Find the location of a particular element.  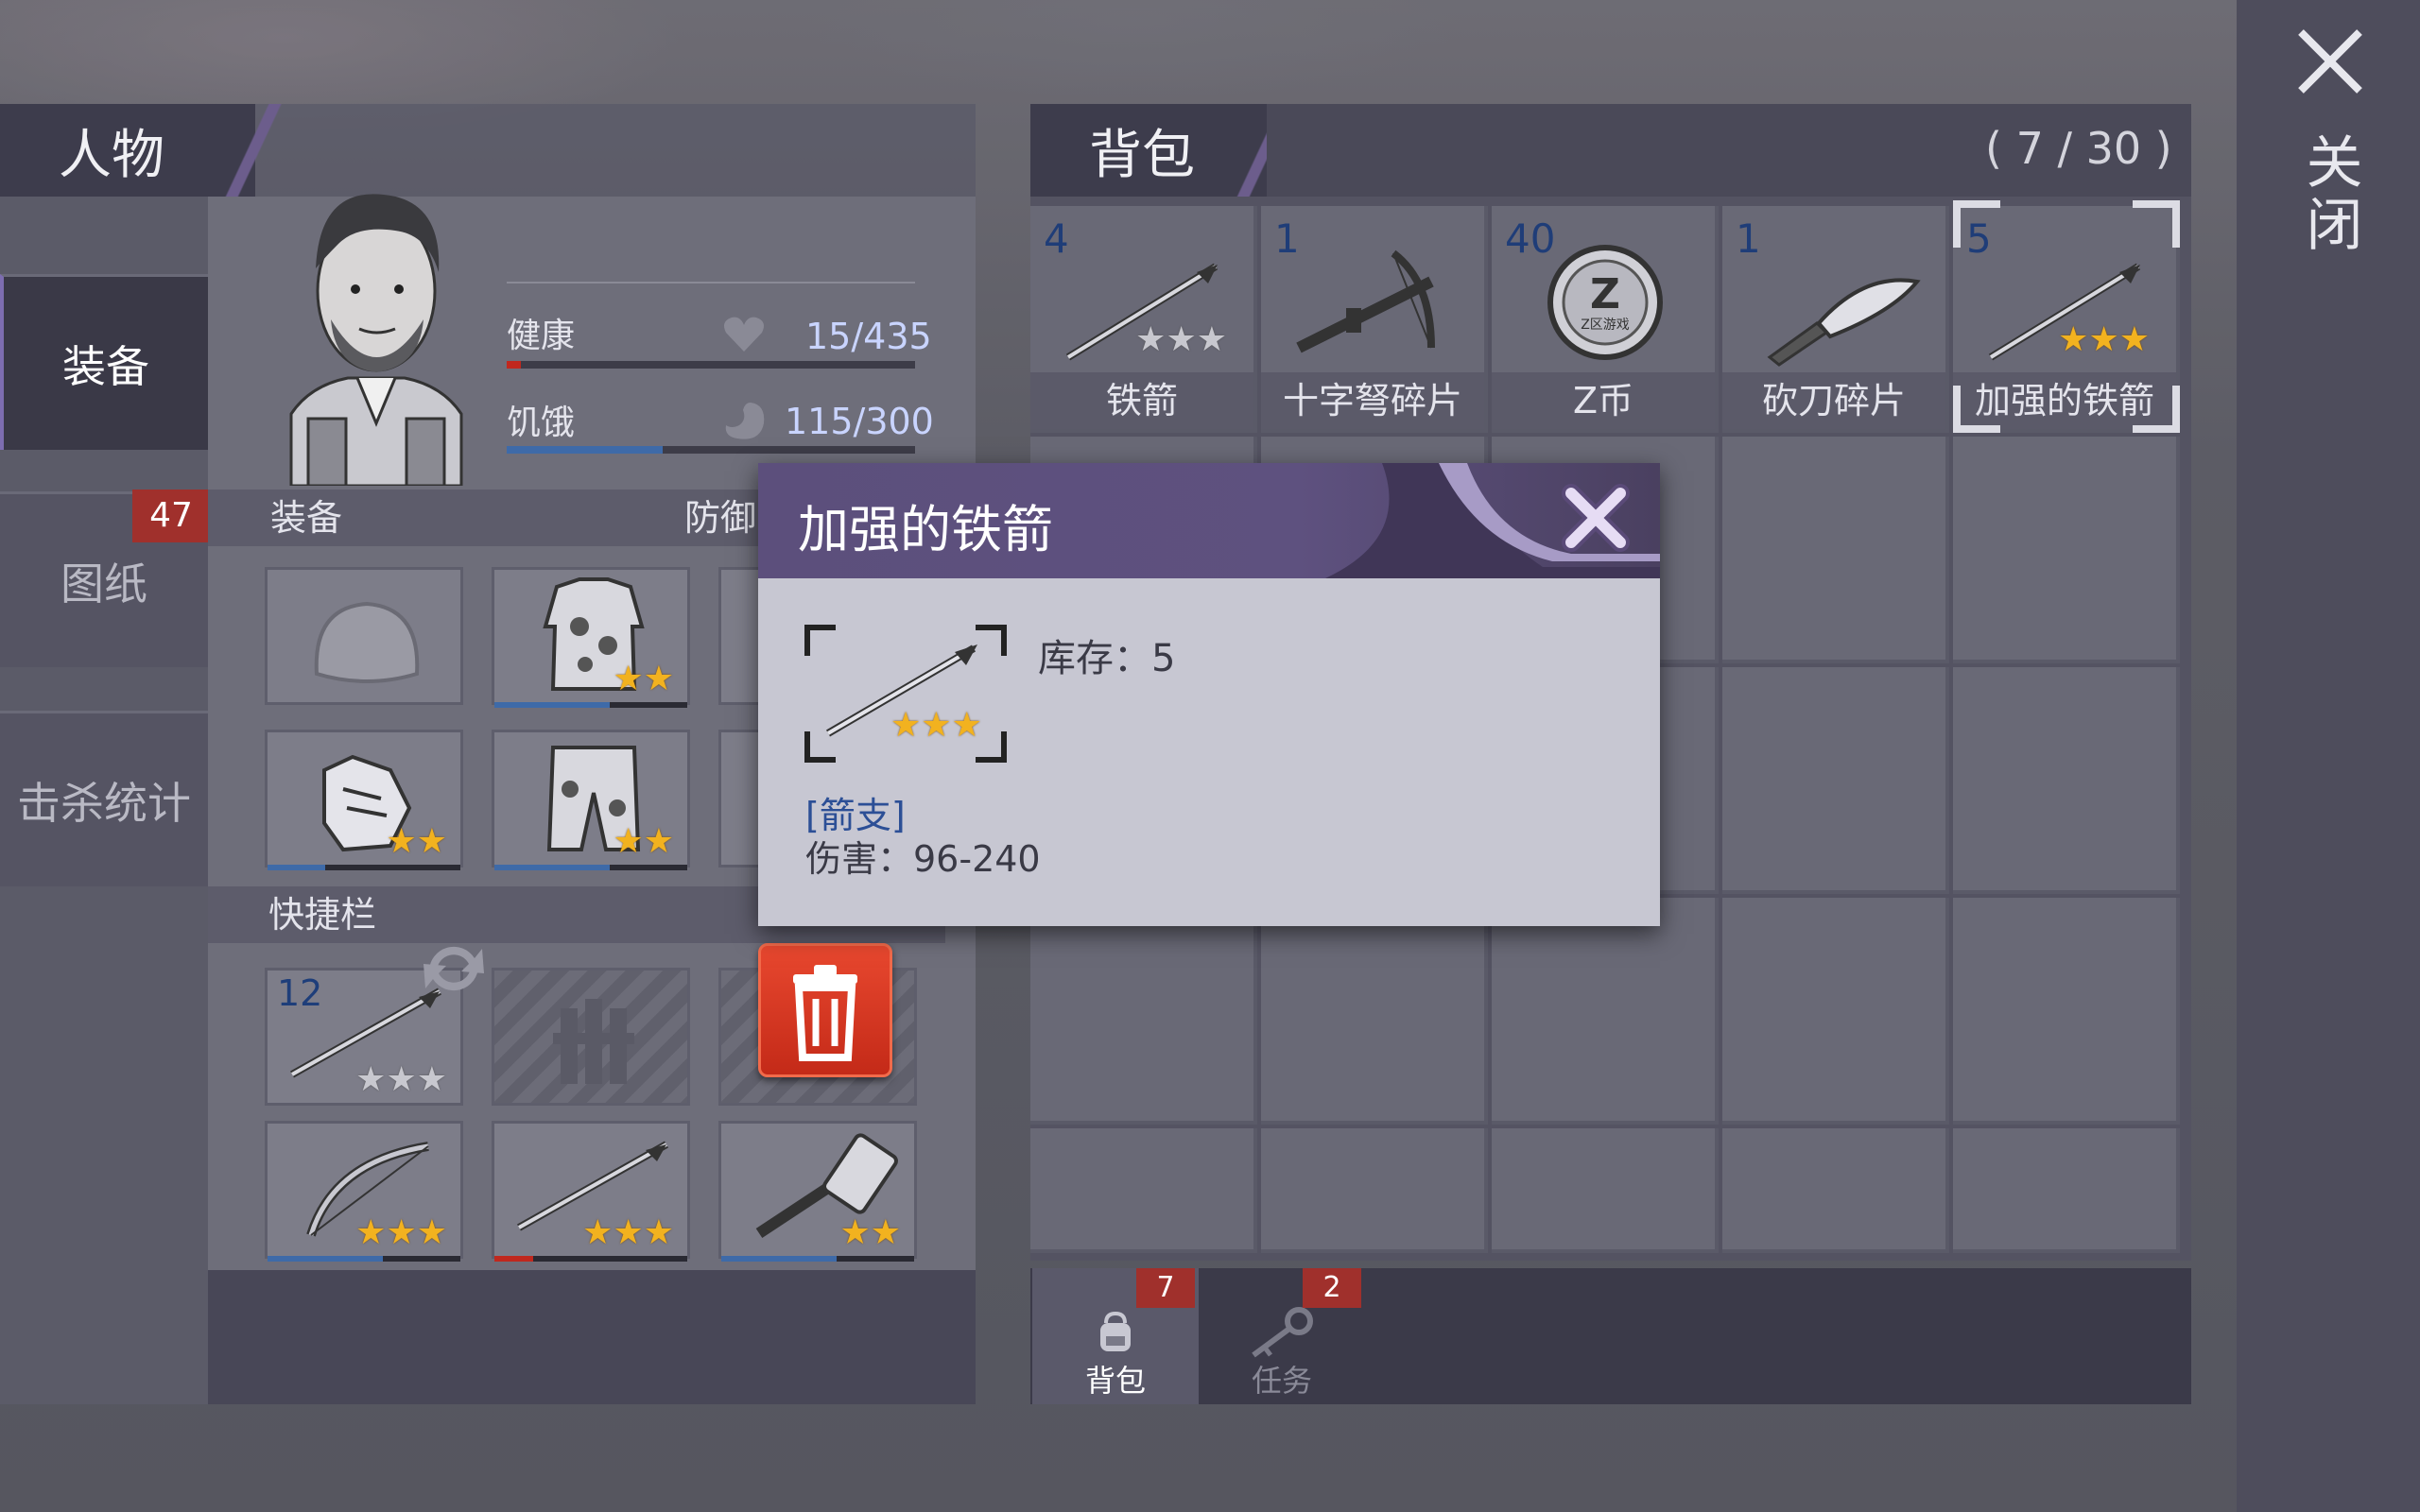

character-bottom-bar is located at coordinates (592, 1337).